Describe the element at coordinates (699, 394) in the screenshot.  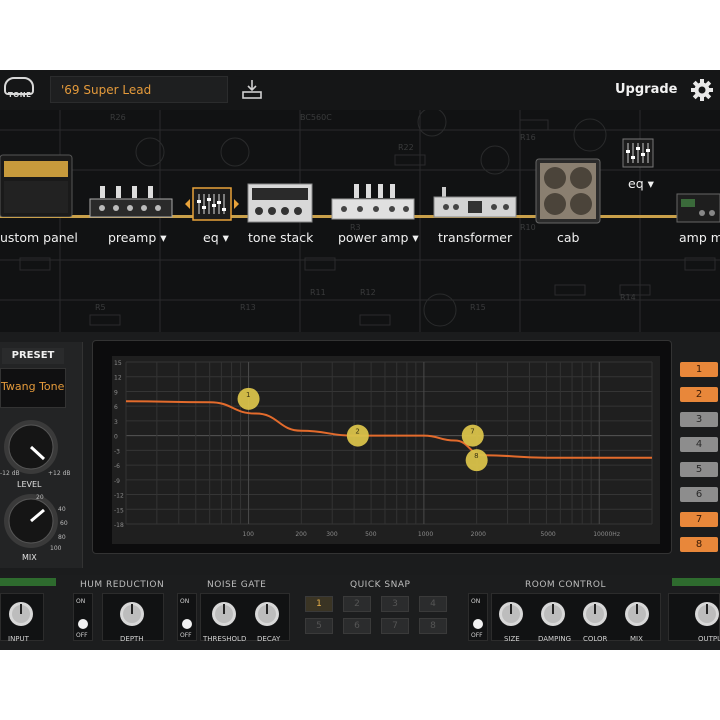
I see `band-button-2: 2` at that location.